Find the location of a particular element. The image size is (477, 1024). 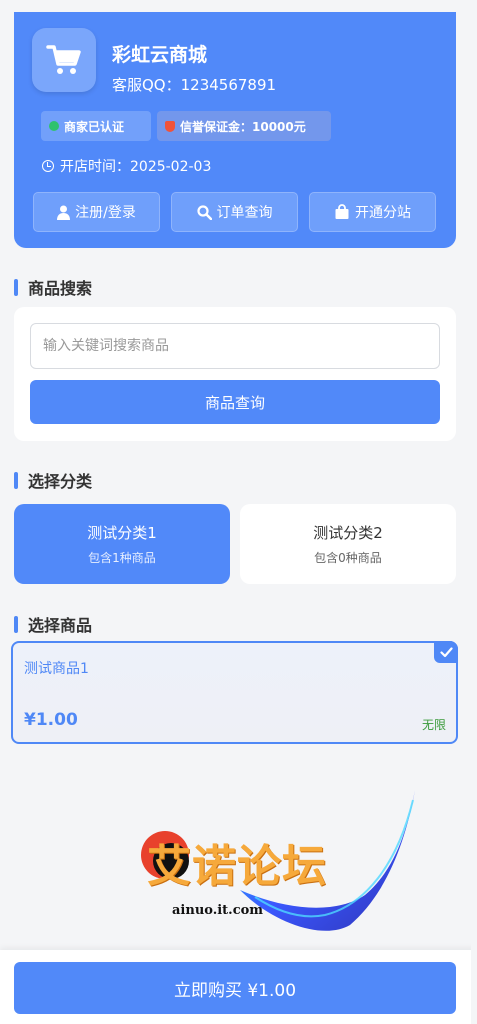

category-card-2: 测试分类2 包含0种商品 is located at coordinates (348, 544).